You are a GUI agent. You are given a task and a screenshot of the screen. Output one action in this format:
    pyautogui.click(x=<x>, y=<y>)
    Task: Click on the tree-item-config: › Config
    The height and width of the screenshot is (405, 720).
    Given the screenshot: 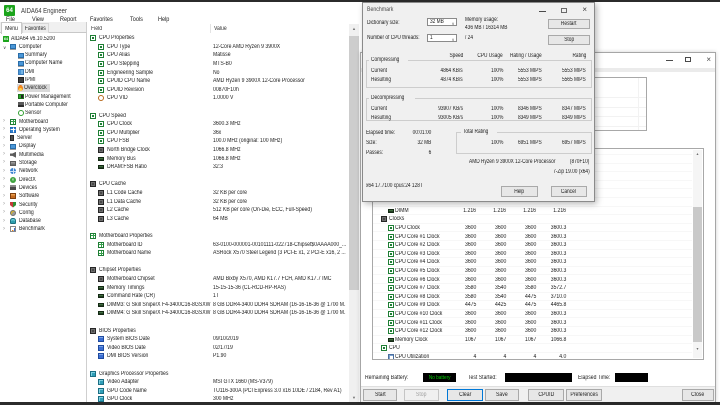 What is the action you would take?
    pyautogui.click(x=43, y=213)
    